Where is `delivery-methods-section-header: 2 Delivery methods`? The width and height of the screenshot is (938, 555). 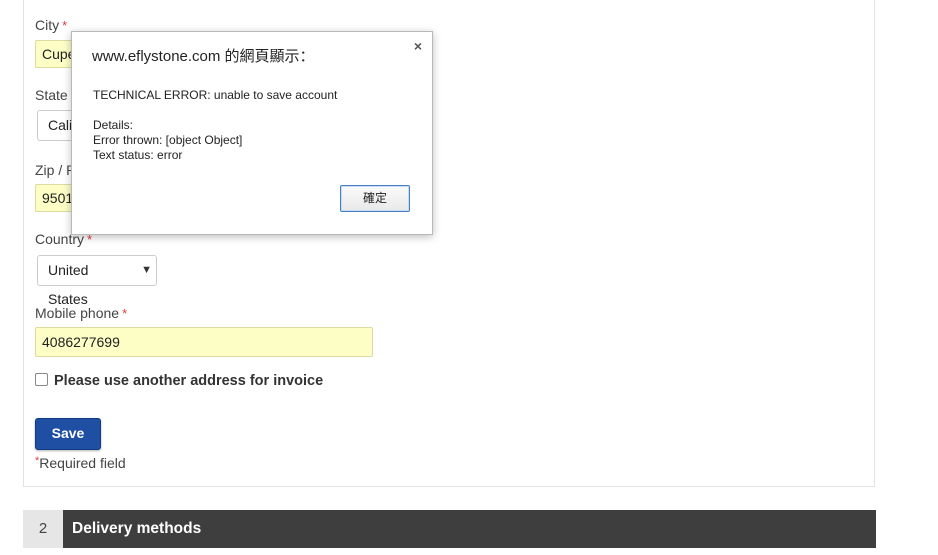
delivery-methods-section-header: 2 Delivery methods is located at coordinates (449, 529).